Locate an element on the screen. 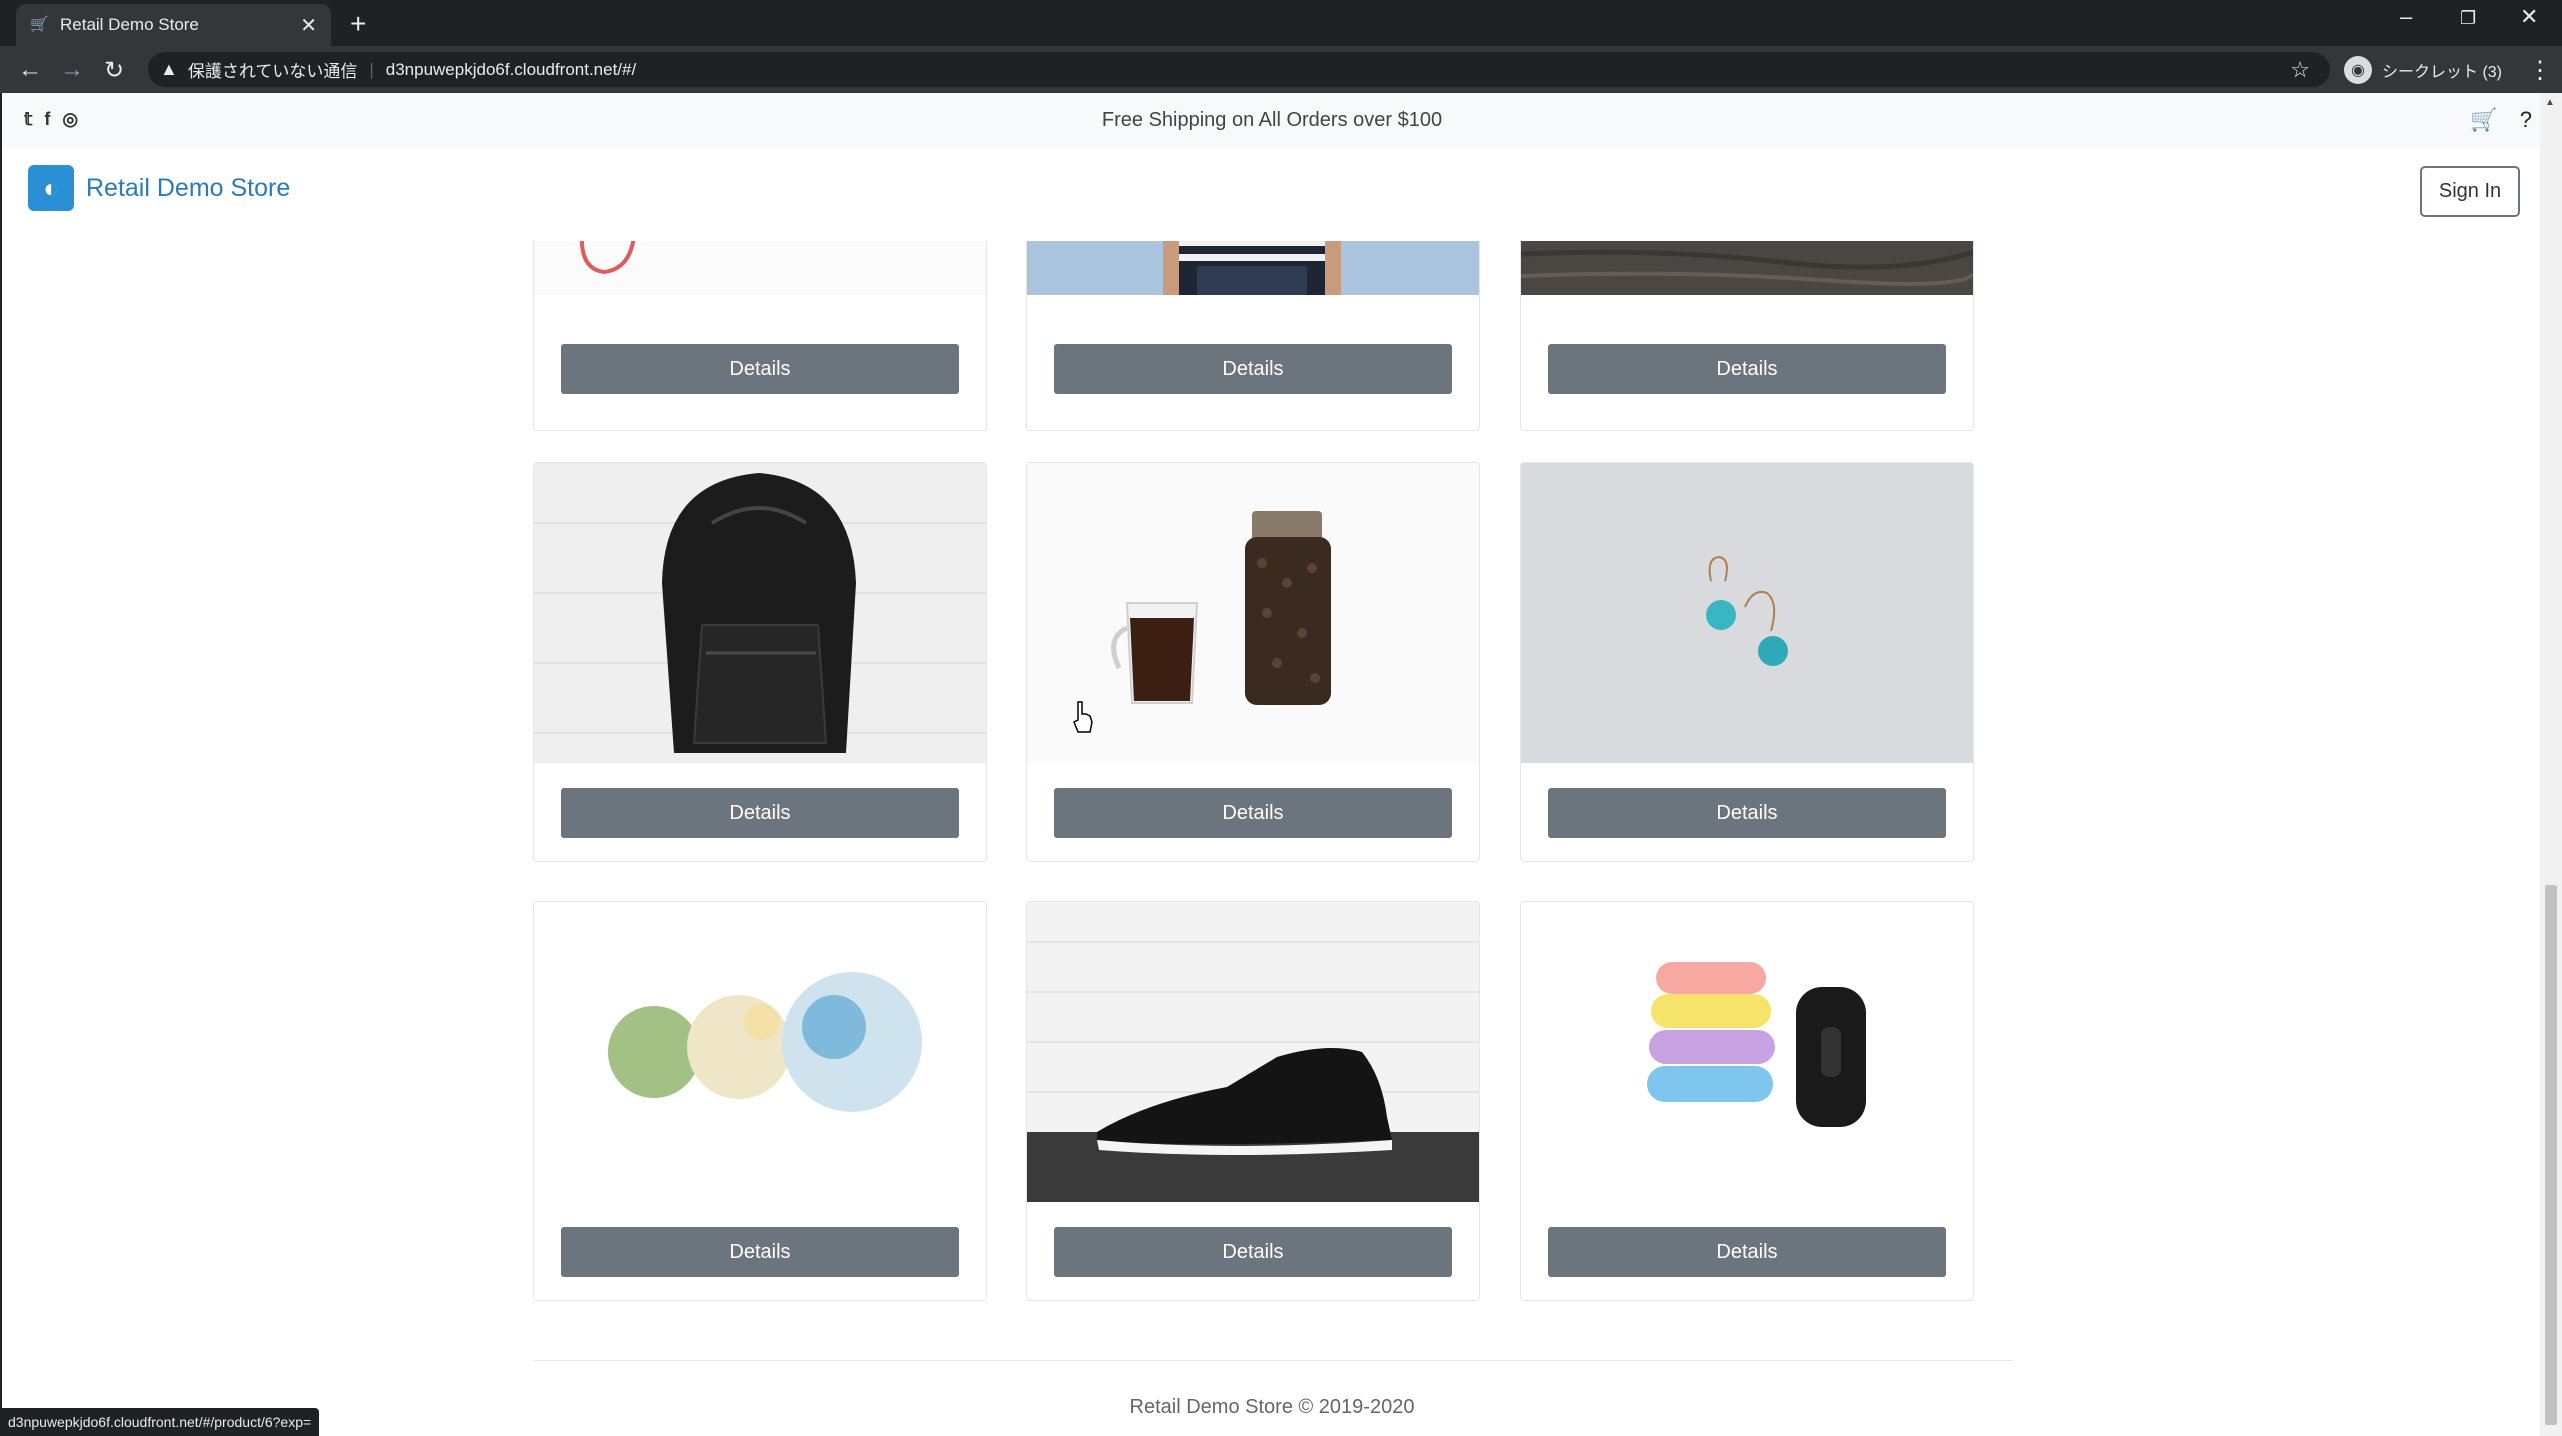 This screenshot has width=2562, height=1436. brand-name: Retail Demo Store is located at coordinates (188, 187).